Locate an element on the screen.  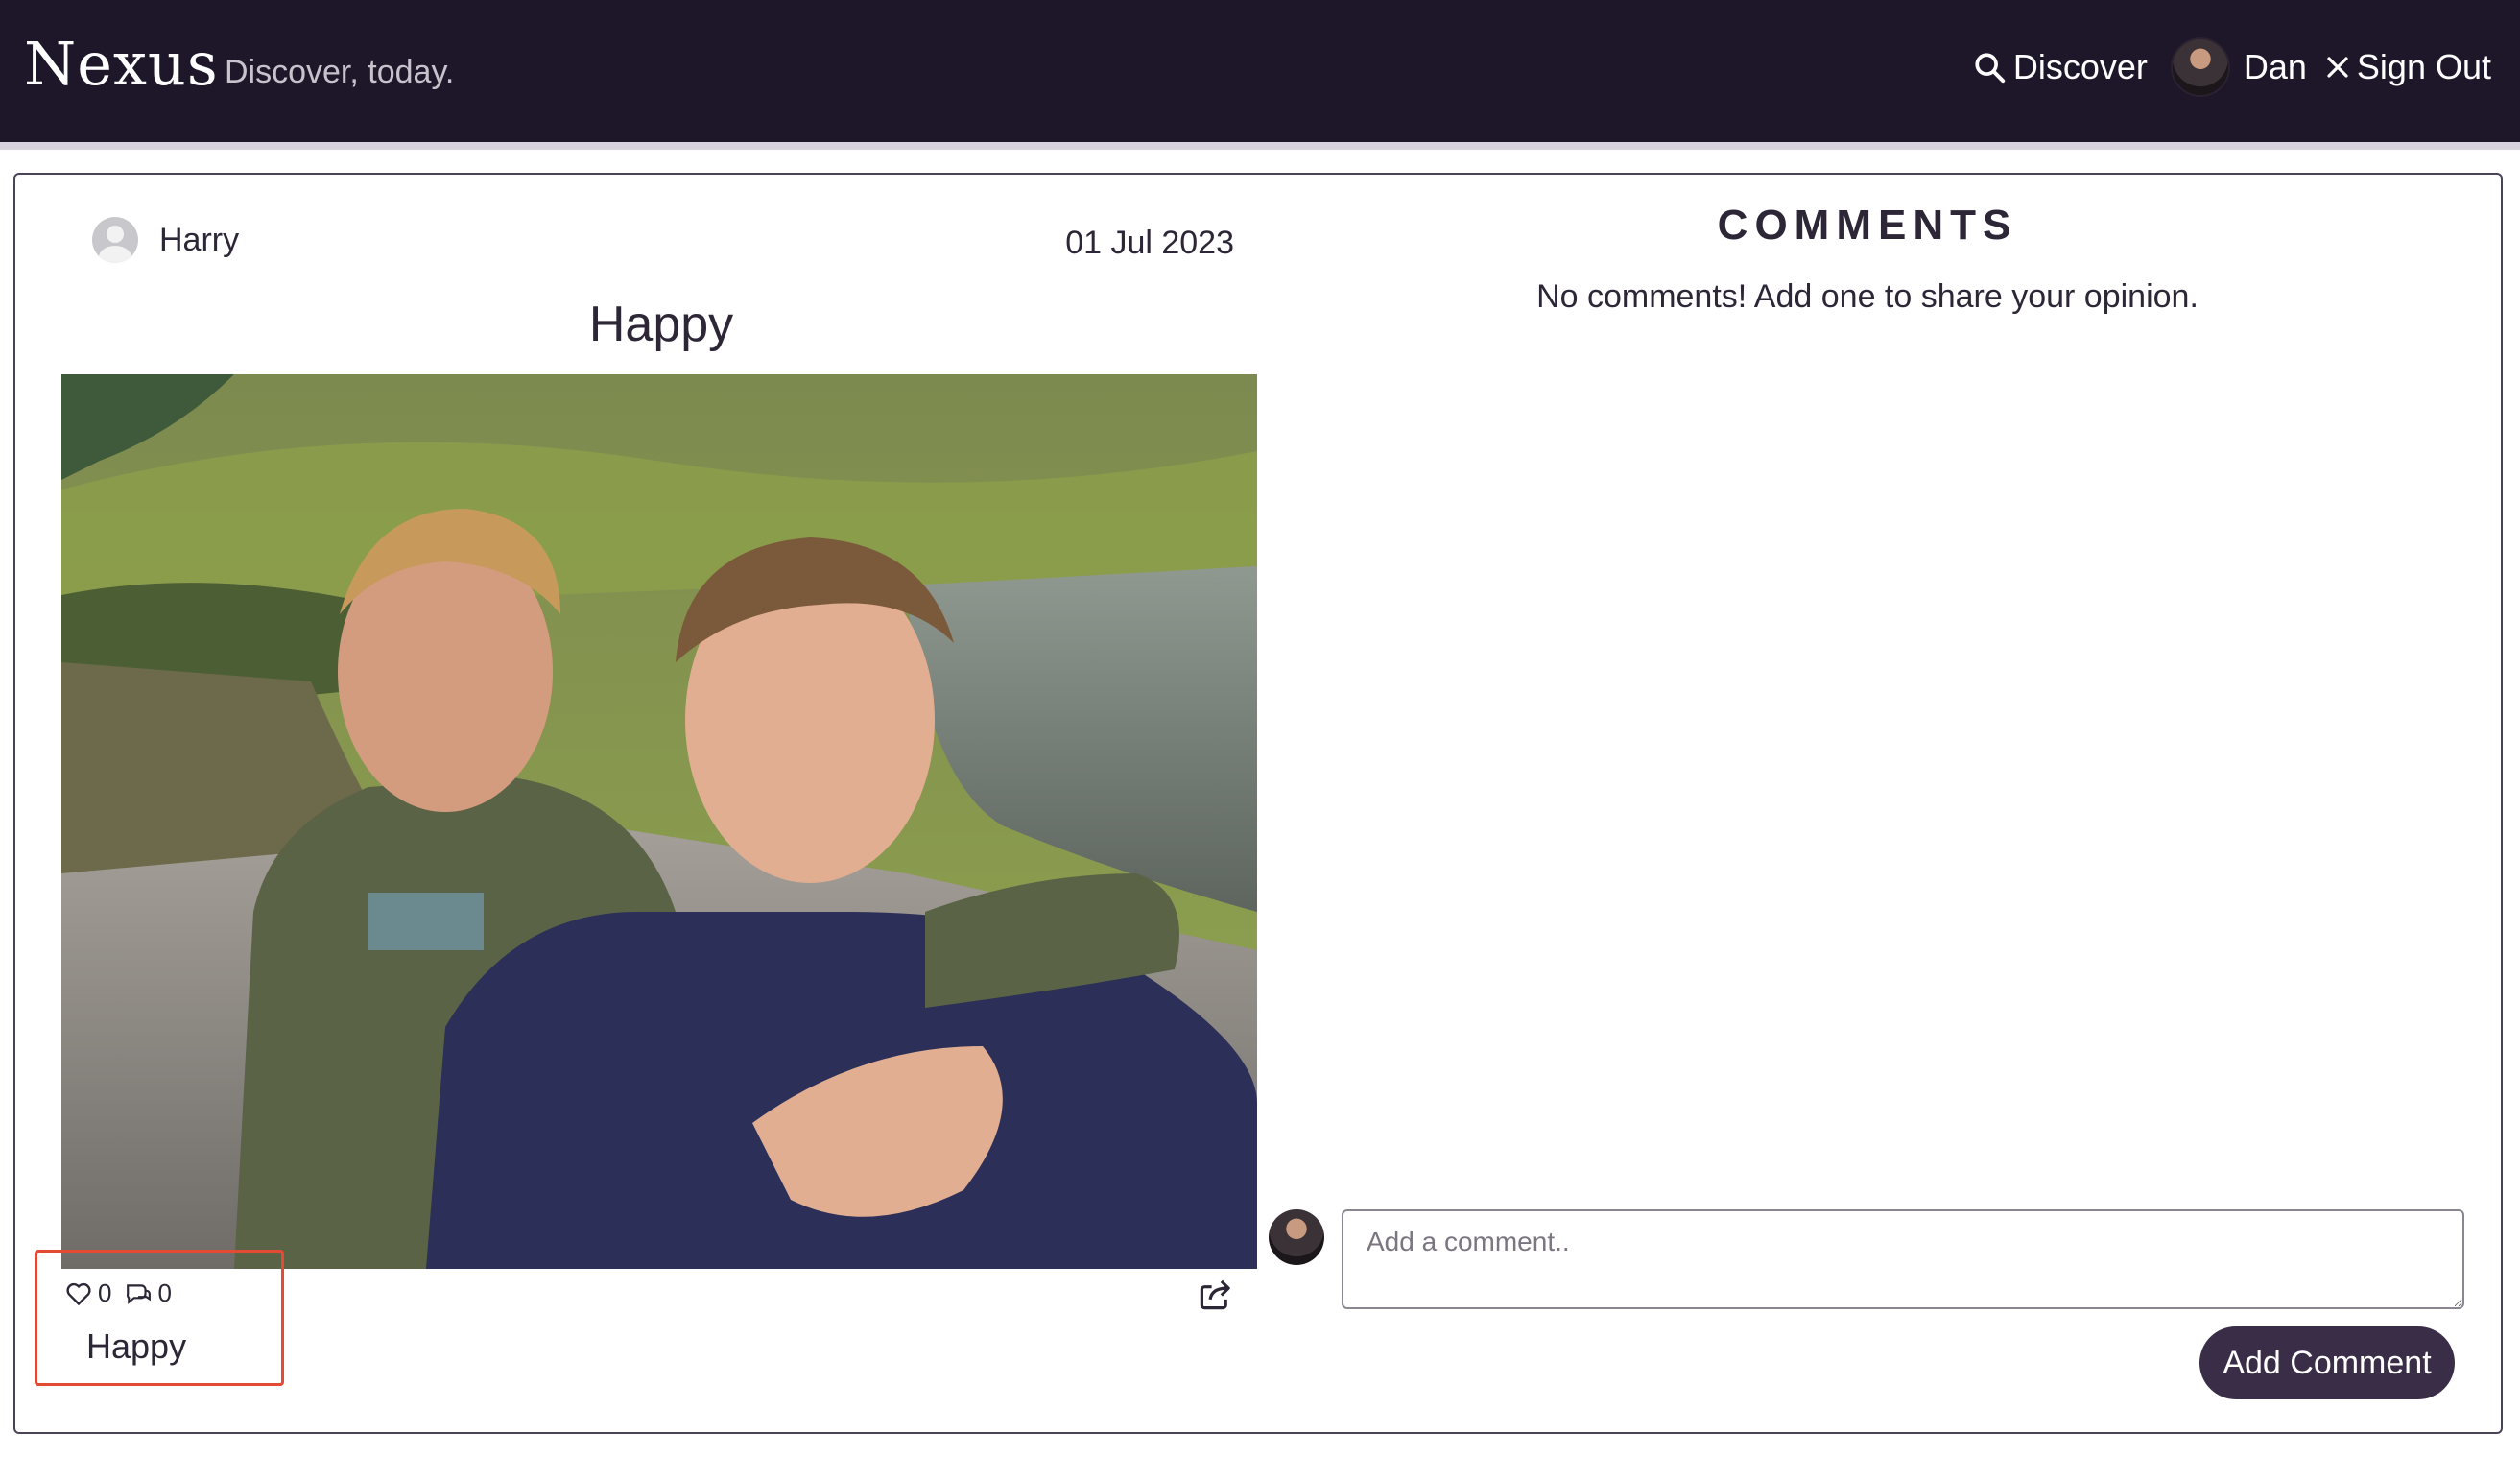
navbar-divider is located at coordinates (1260, 146).